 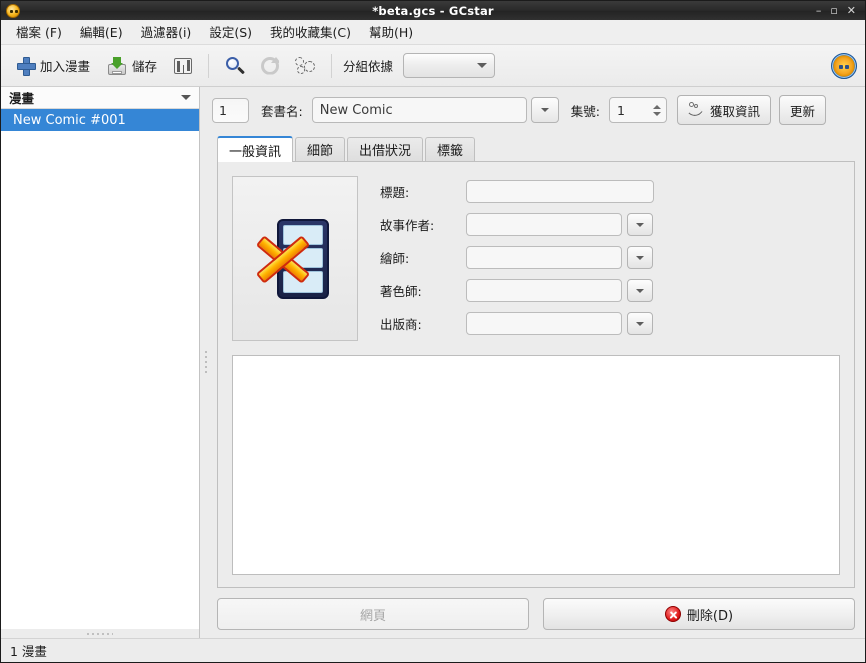 I want to click on artist-combo-button, so click(x=640, y=257).